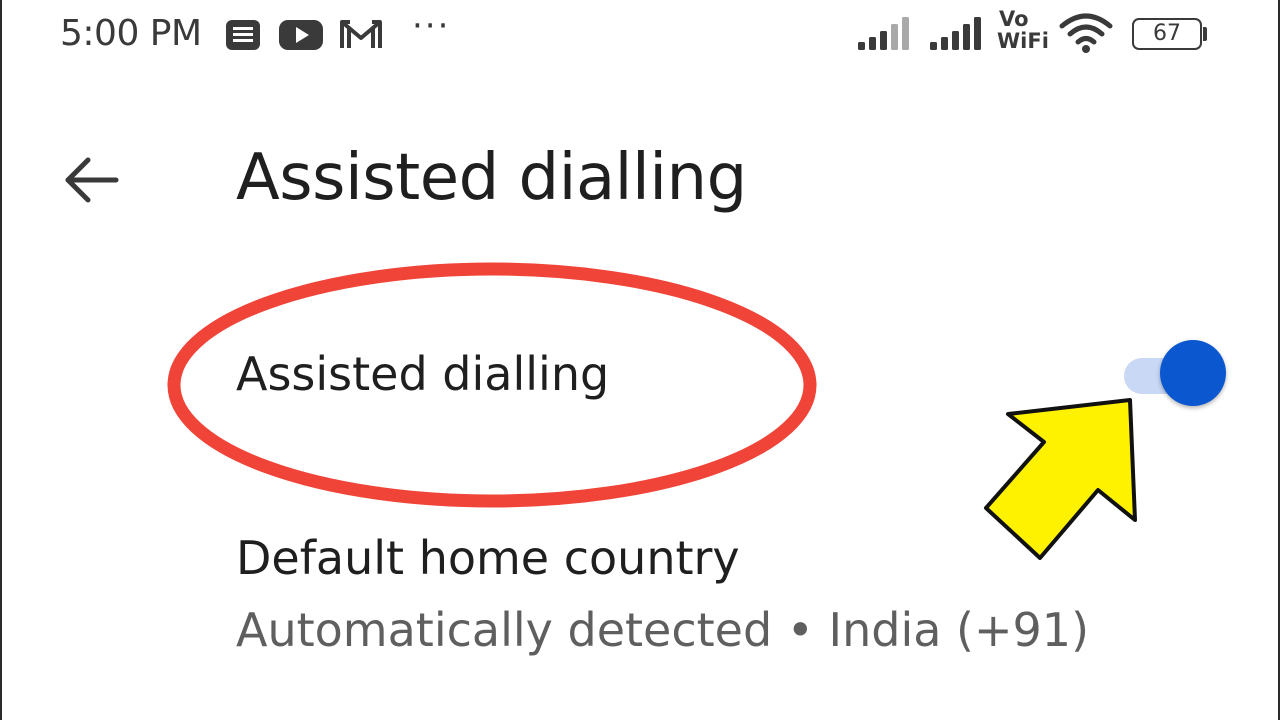 The image size is (1280, 720). What do you see at coordinates (663, 630) in the screenshot?
I see `setting-default-home-country-summary: Automatically detected • India (+91)` at bounding box center [663, 630].